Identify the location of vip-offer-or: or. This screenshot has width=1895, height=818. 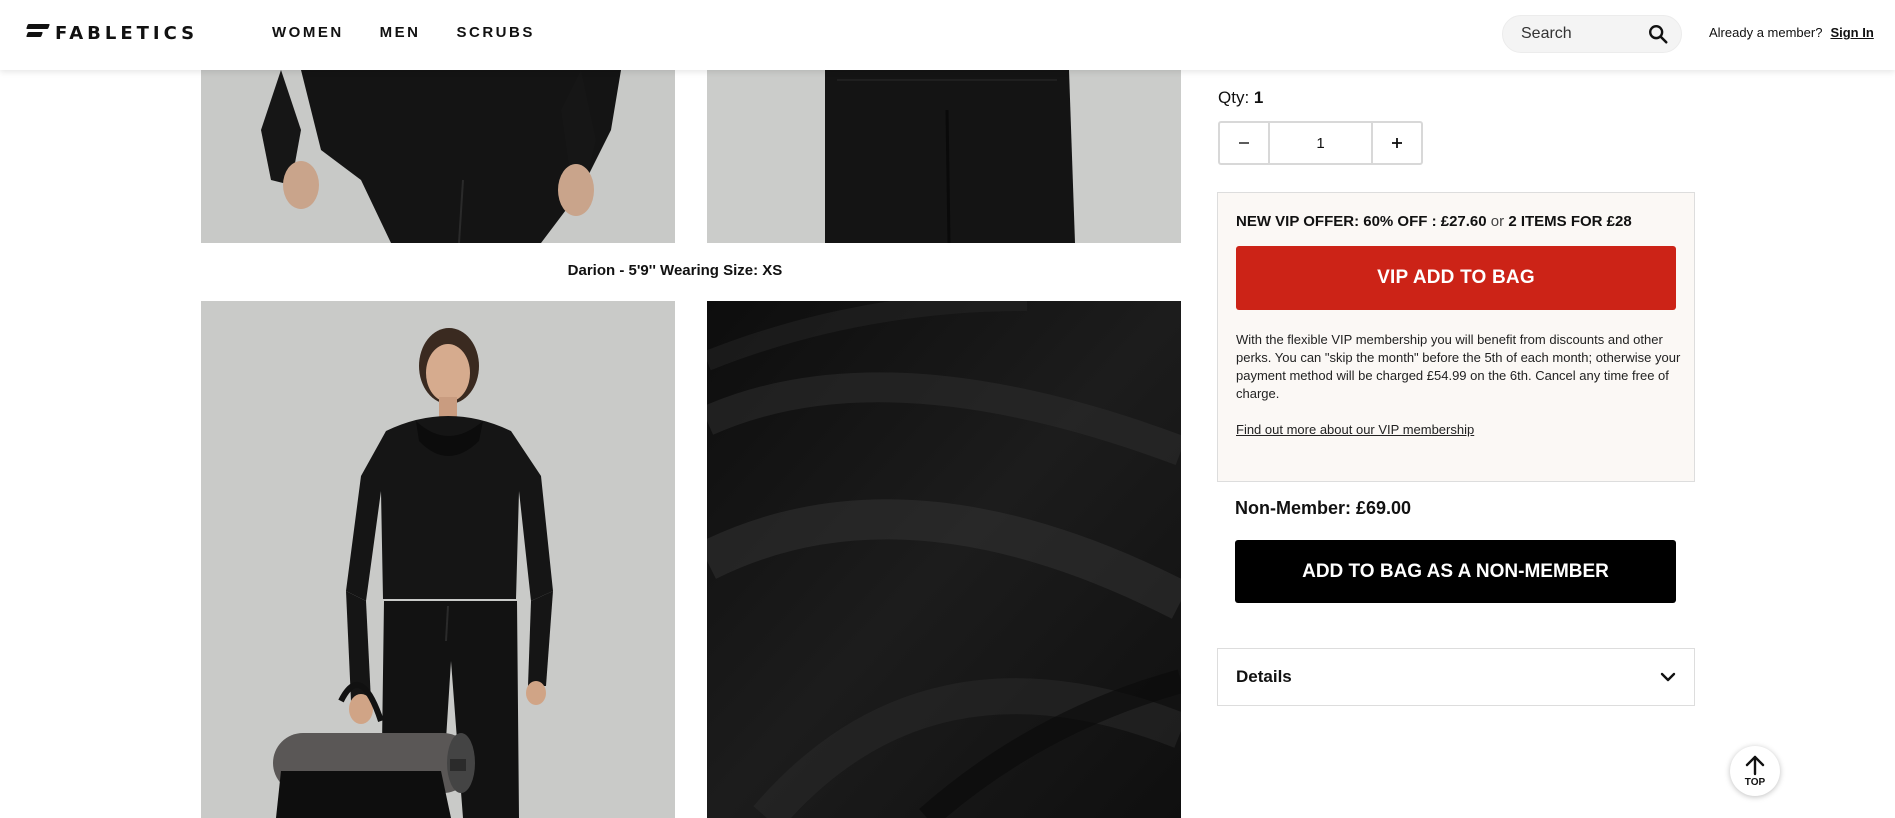
(1497, 221).